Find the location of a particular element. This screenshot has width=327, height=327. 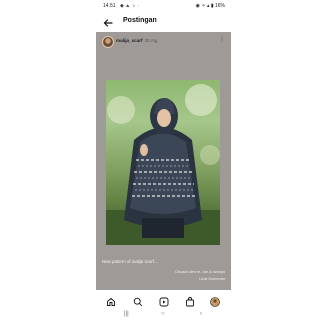

status-signal-icons: ◆ ▲ ☼ · is located at coordinates (130, 6).